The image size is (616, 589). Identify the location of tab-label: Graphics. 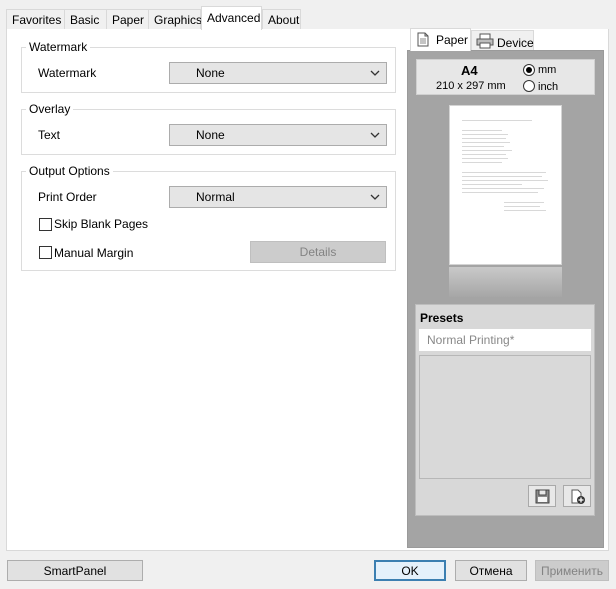
(178, 20).